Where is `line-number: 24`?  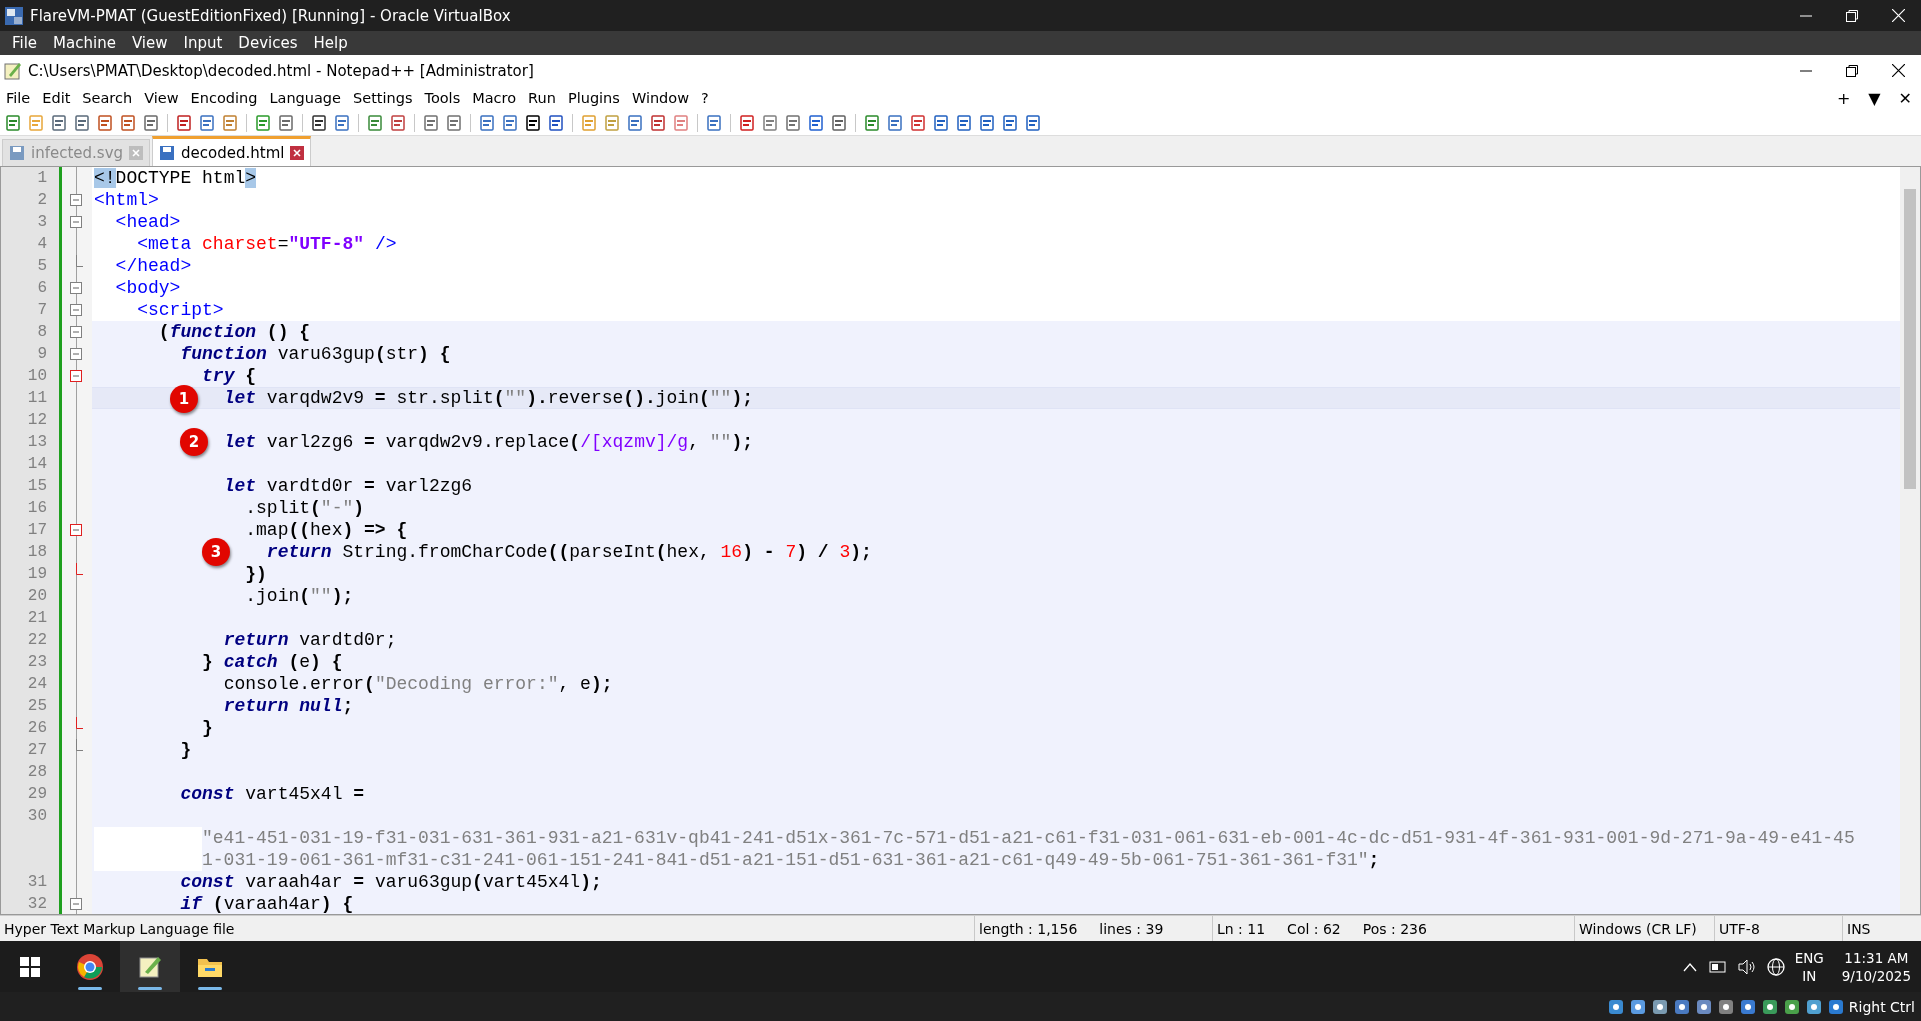
line-number: 24 is located at coordinates (37, 684).